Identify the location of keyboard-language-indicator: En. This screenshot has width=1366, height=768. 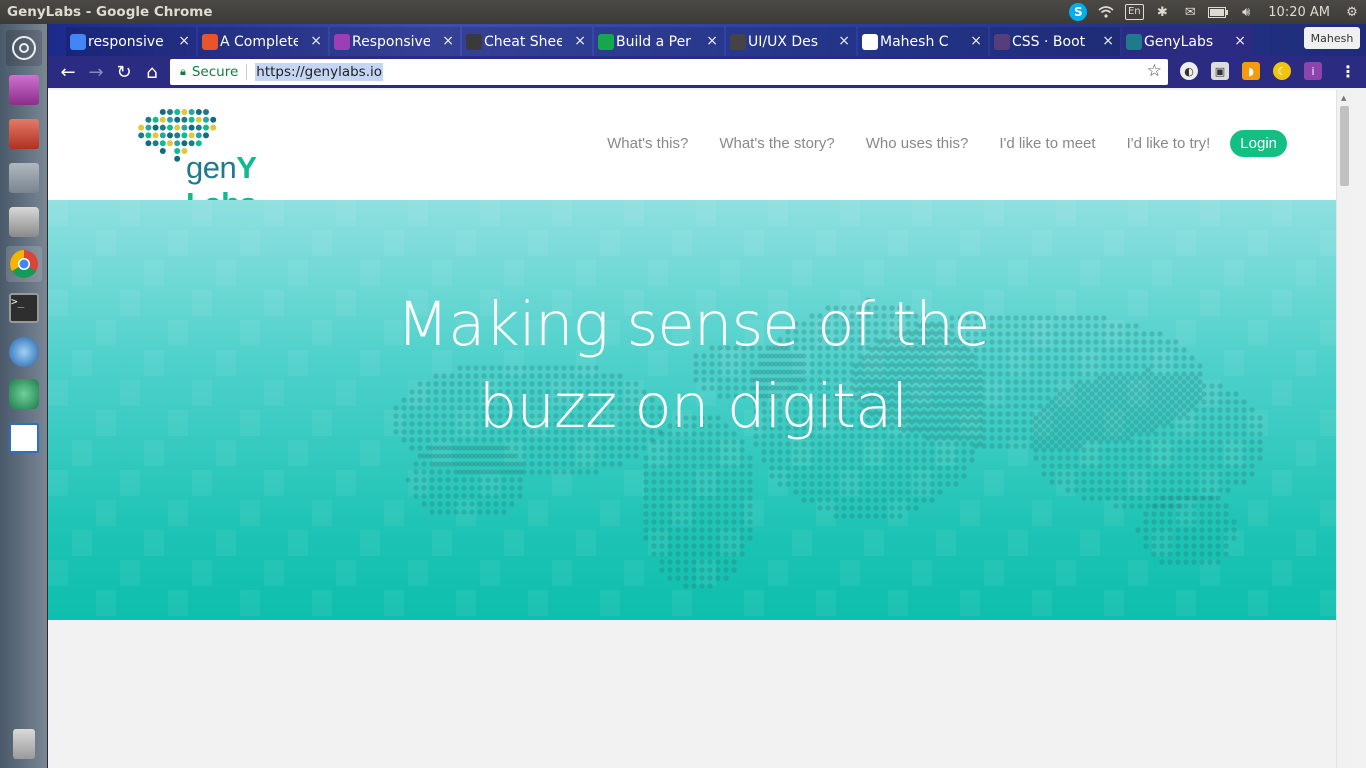
(1134, 12).